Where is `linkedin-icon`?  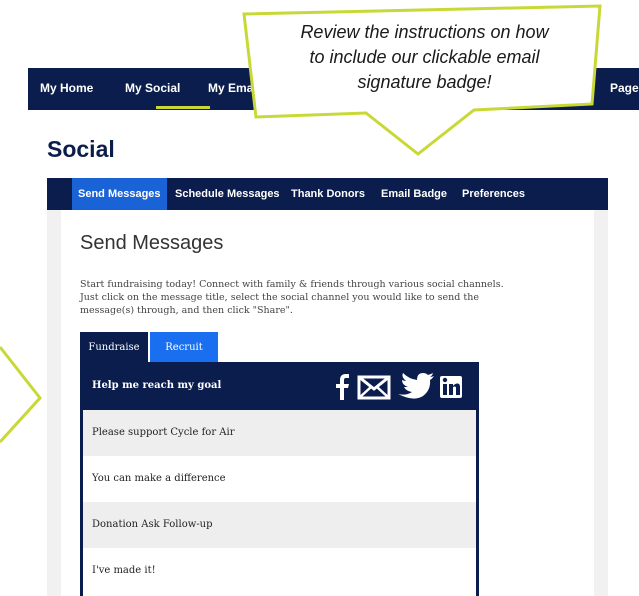
linkedin-icon is located at coordinates (451, 387).